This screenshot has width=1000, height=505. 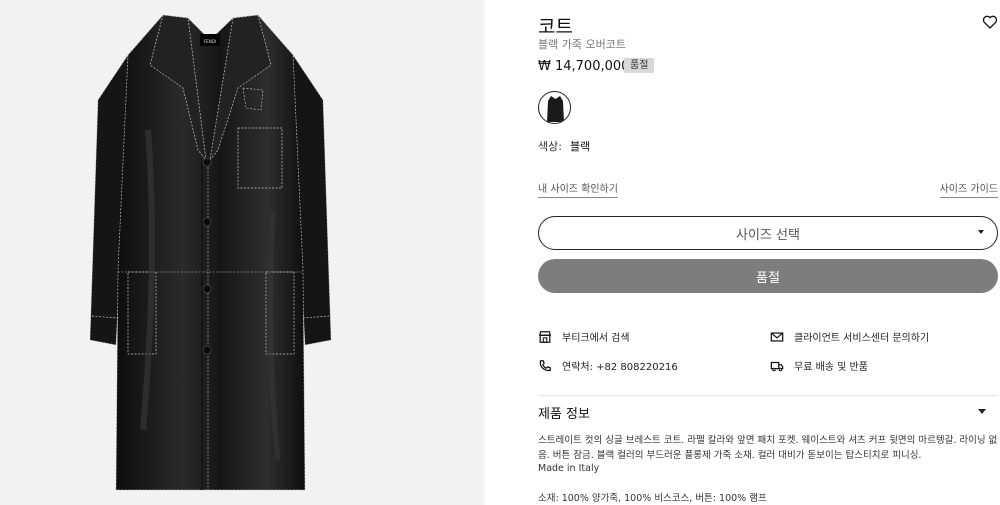 I want to click on chevron-down-icon, so click(x=981, y=232).